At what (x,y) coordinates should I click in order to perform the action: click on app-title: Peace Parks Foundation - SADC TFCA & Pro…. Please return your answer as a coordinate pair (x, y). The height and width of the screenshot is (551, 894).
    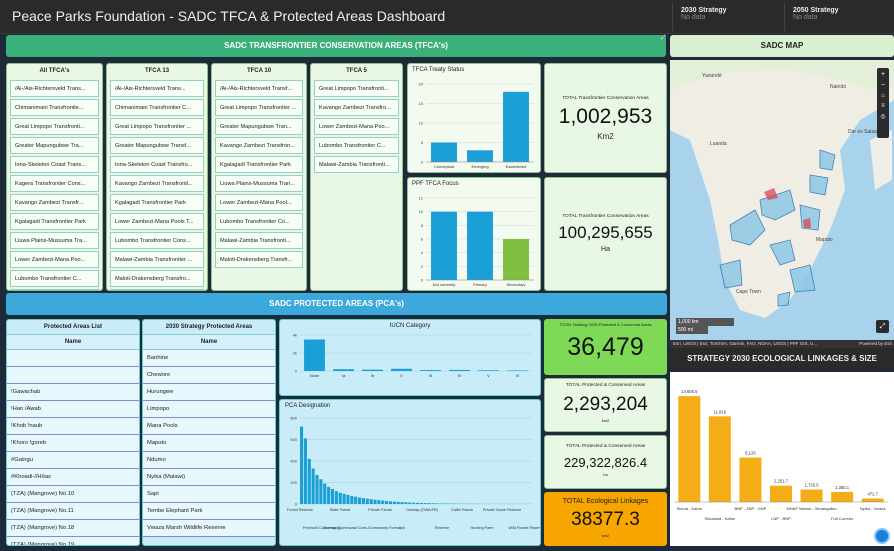
    Looking at the image, I should click on (228, 16).